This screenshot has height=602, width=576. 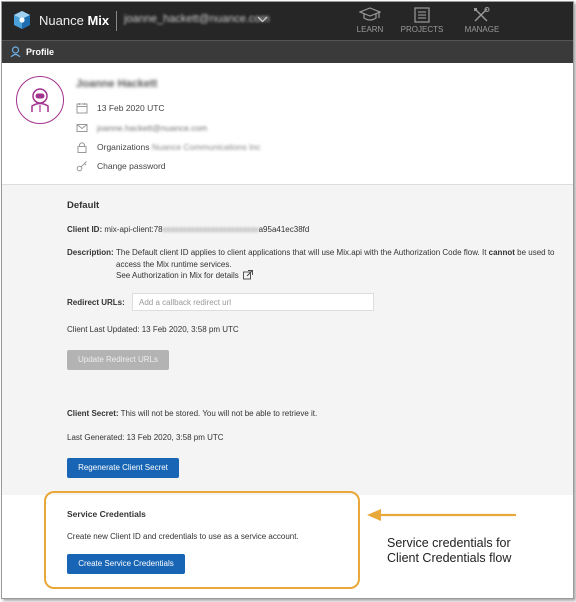 What do you see at coordinates (482, 29) in the screenshot?
I see `nav-manage-label: MANAGE` at bounding box center [482, 29].